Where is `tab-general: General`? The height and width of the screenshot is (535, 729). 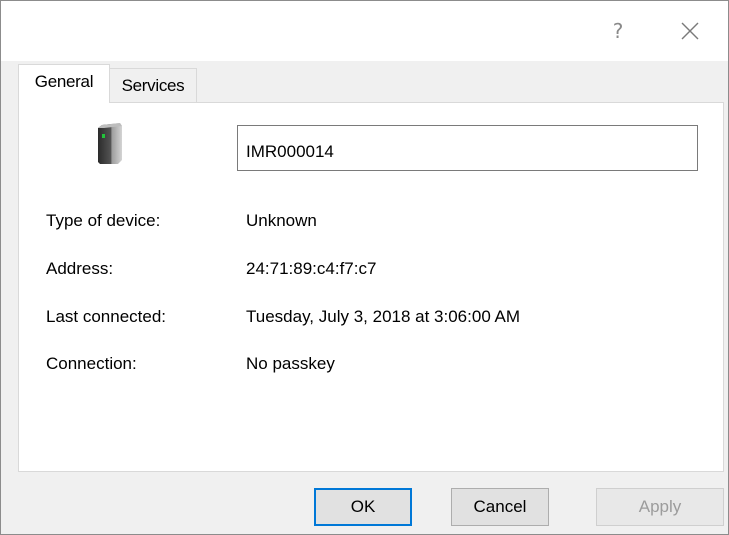
tab-general: General is located at coordinates (64, 83).